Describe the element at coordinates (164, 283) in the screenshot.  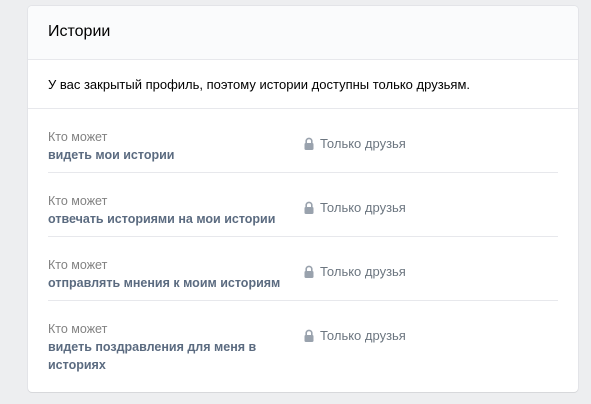
I see `setting-label-title: отправлять мнения к моим историям` at that location.